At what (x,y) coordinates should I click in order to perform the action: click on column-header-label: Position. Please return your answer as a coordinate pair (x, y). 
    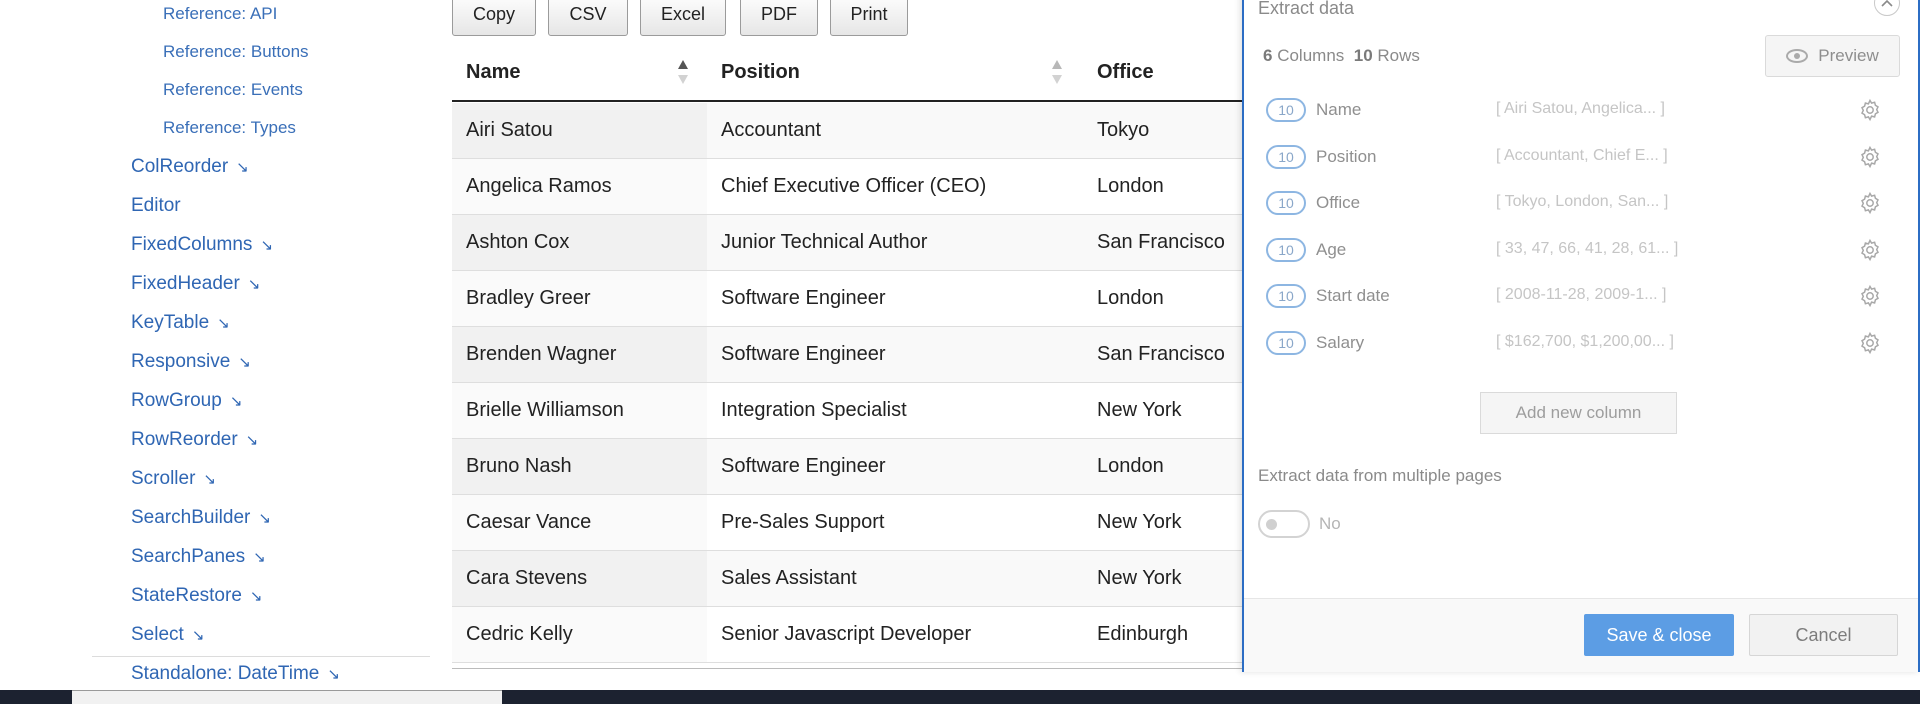
    Looking at the image, I should click on (760, 71).